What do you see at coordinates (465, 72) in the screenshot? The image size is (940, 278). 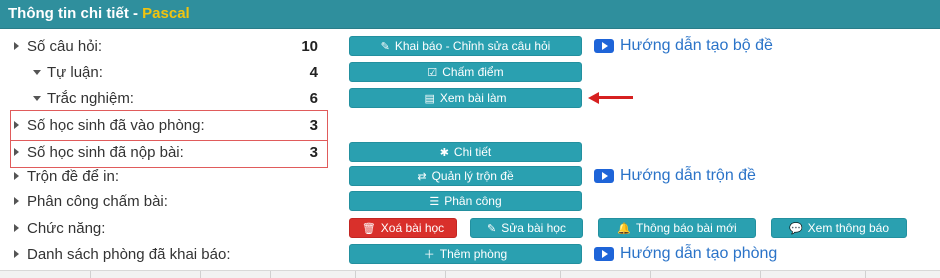 I see `grade-button: ☑ Chấm điểm` at bounding box center [465, 72].